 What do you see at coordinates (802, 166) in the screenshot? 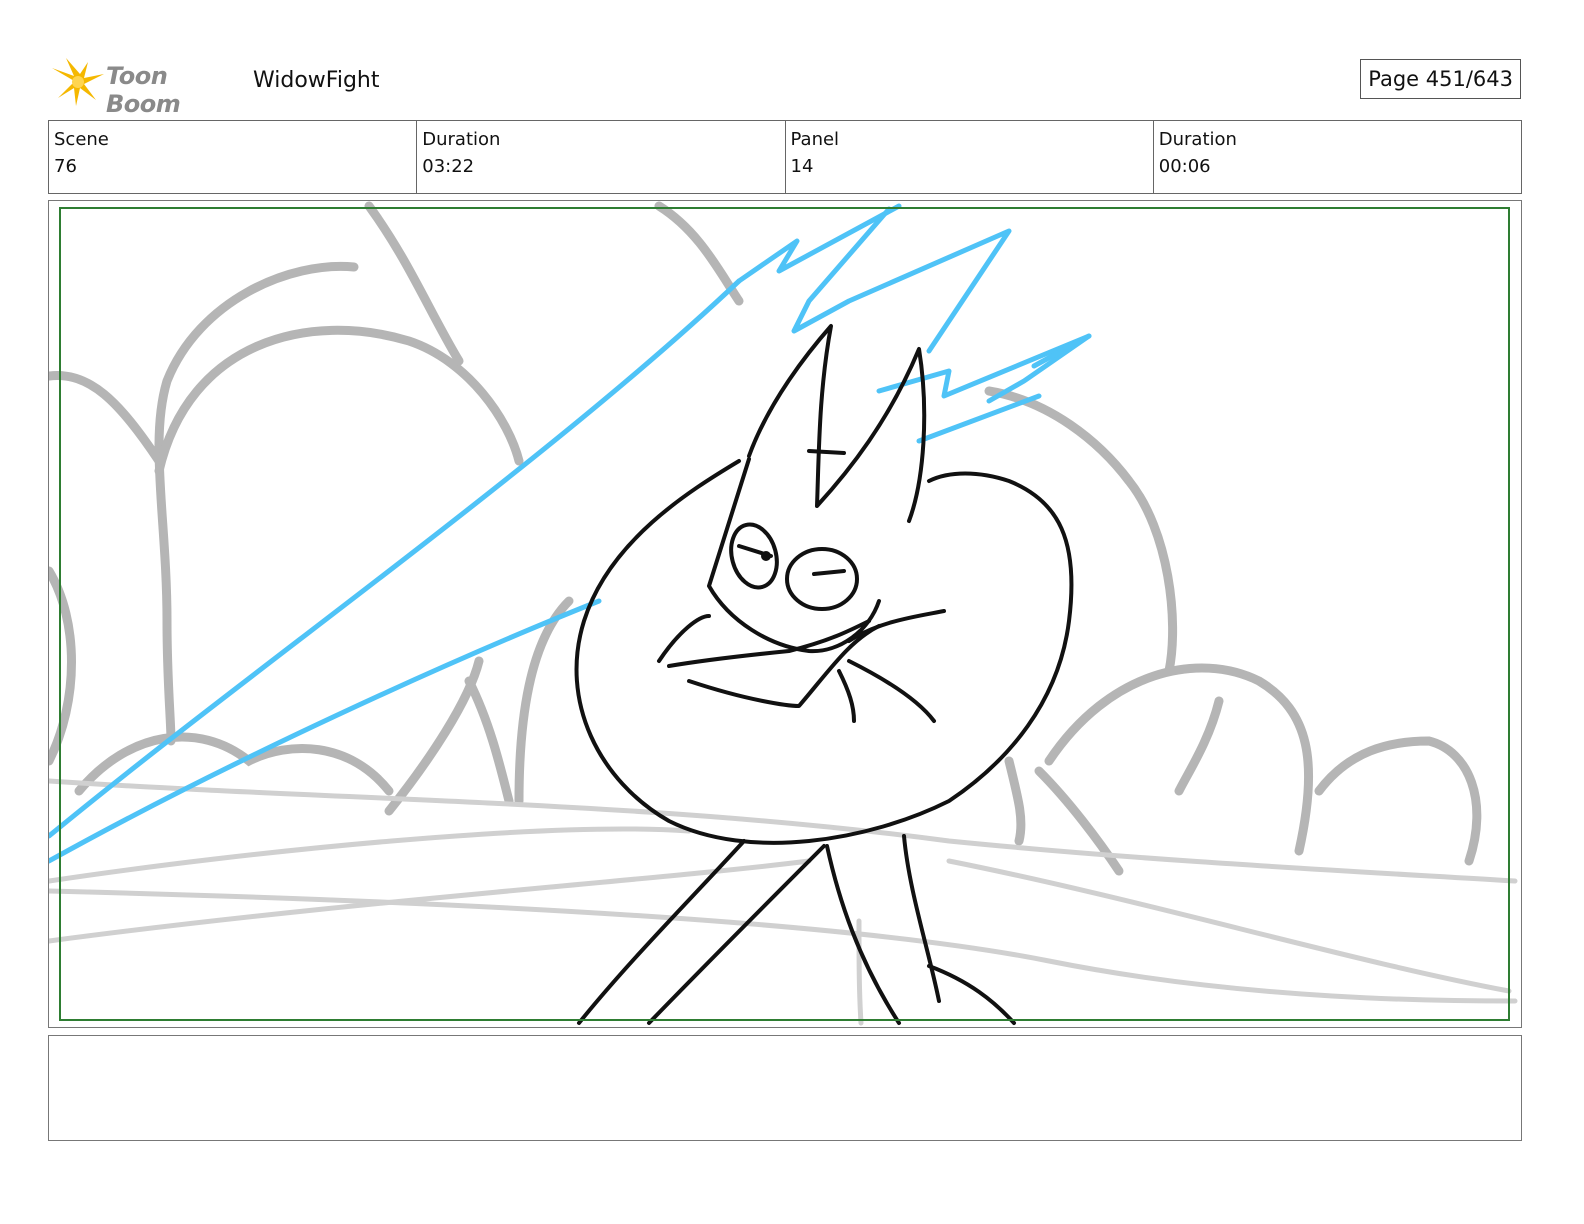
I see `panel-value: 14` at bounding box center [802, 166].